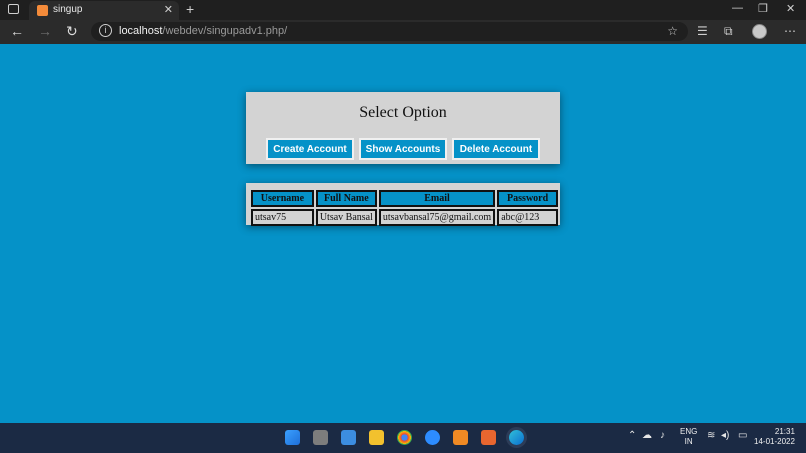 This screenshot has height=453, width=806. Describe the element at coordinates (728, 31) in the screenshot. I see `collections-icon: ⧉` at that location.